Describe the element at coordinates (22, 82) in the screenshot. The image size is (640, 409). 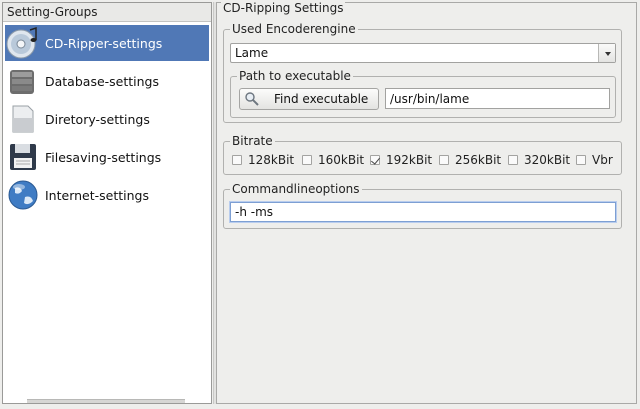
I see `database-icon` at that location.